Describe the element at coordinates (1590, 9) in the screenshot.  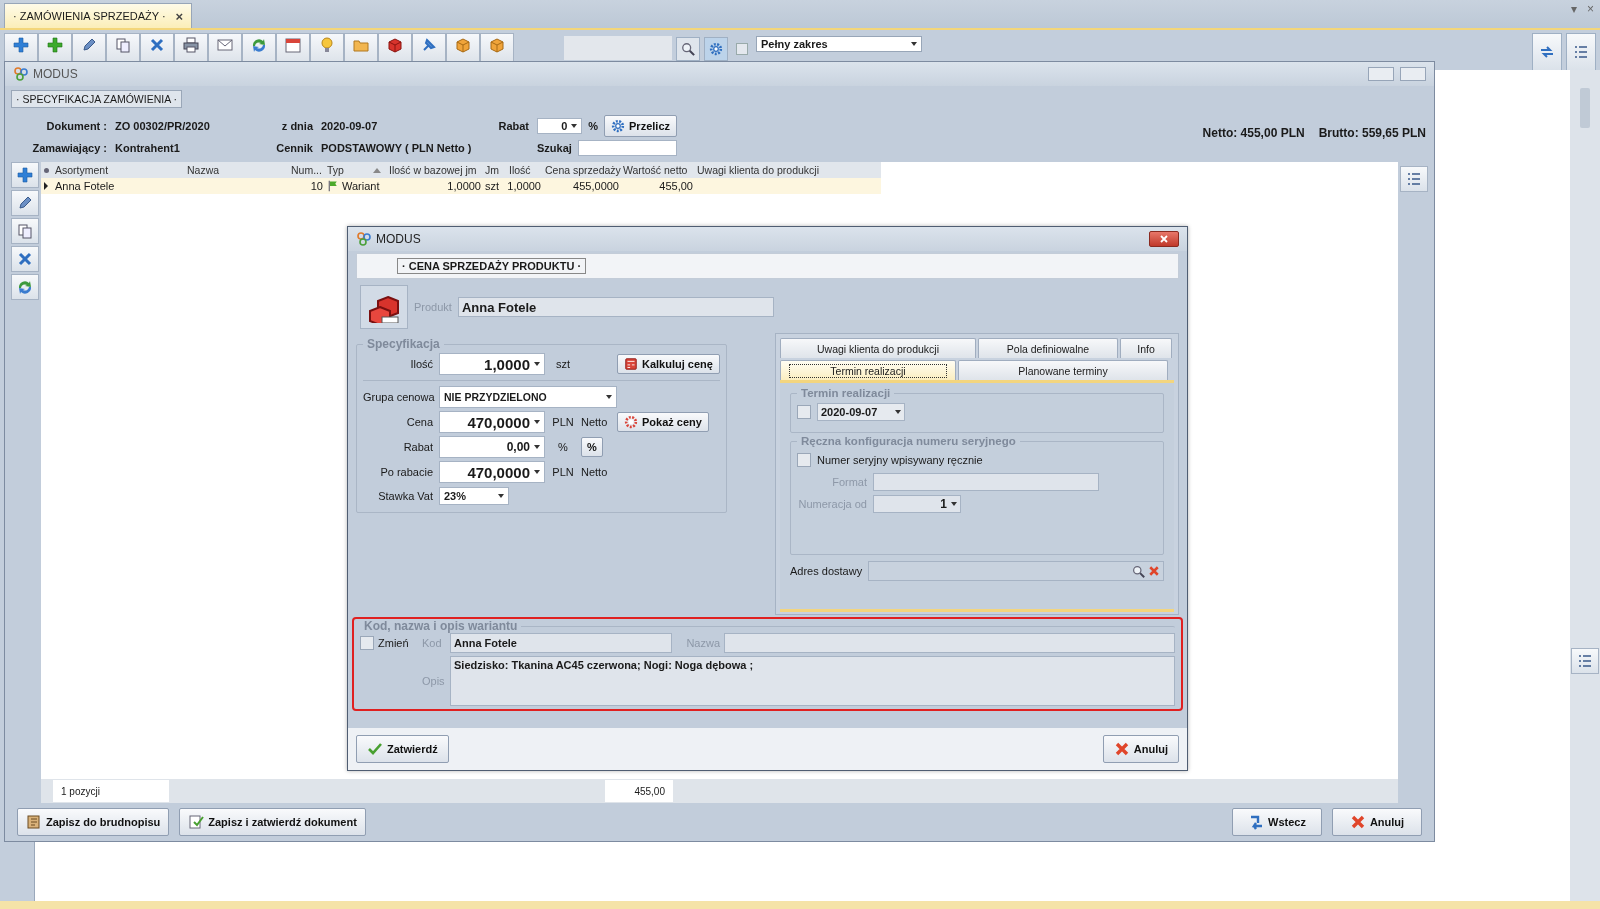
I see `close-button: ×` at that location.